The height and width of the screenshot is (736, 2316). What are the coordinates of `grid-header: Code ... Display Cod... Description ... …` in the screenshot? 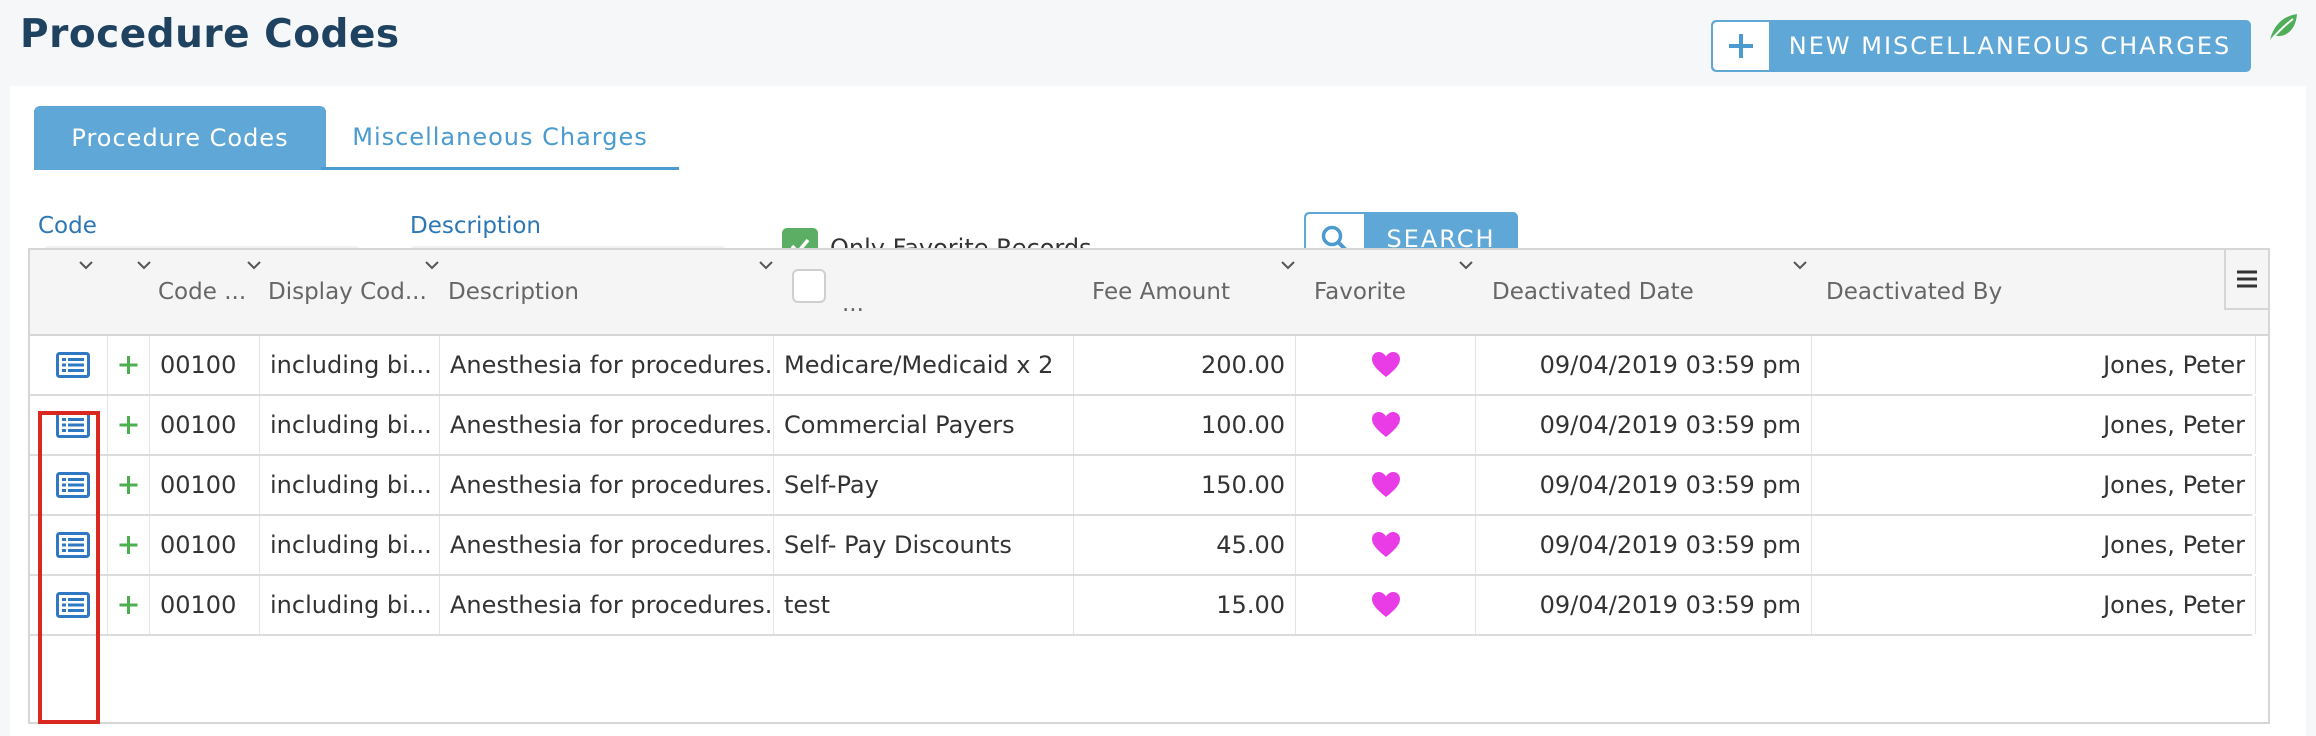 It's located at (1149, 293).